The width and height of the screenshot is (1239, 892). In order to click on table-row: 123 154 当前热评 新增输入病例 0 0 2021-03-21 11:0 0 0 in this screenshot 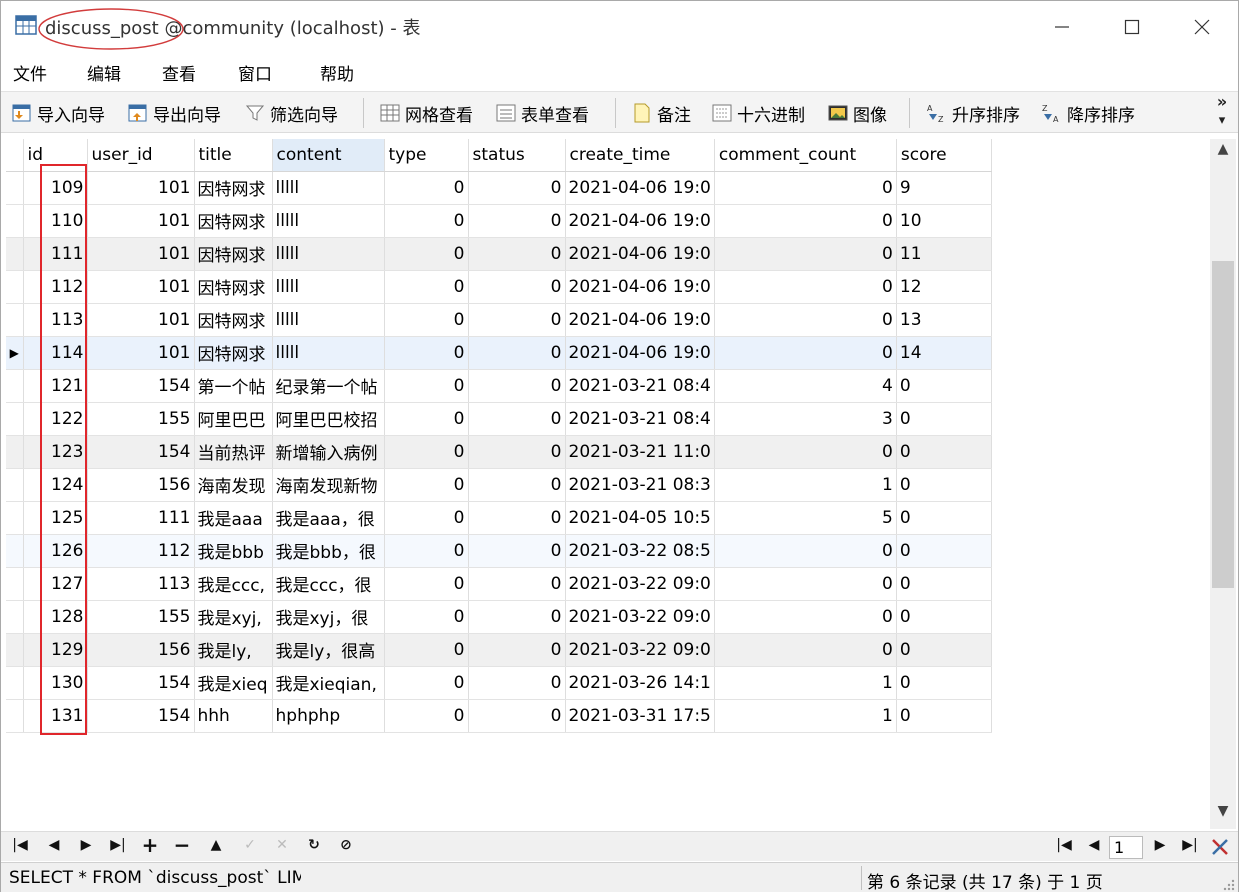, I will do `click(499, 452)`.